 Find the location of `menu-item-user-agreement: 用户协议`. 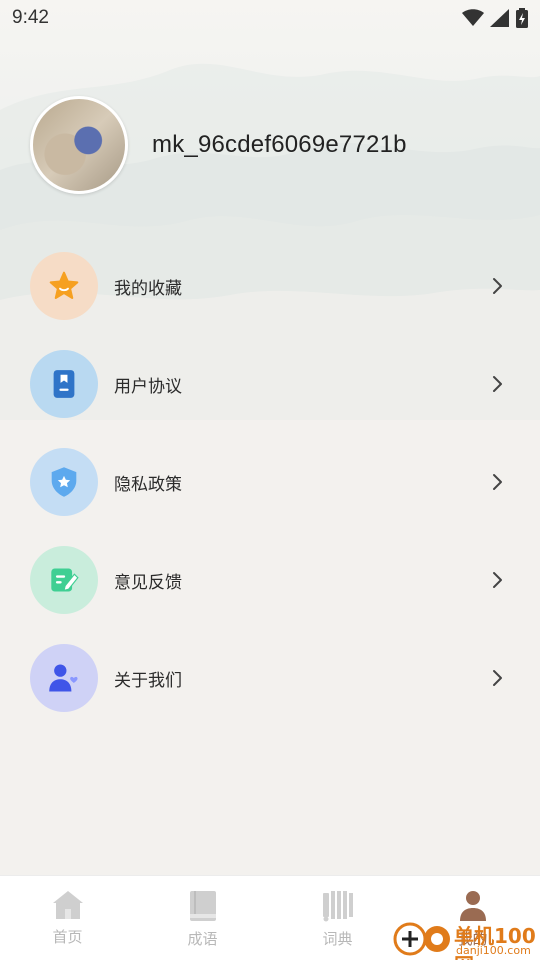

menu-item-user-agreement: 用户协议 is located at coordinates (270, 384).